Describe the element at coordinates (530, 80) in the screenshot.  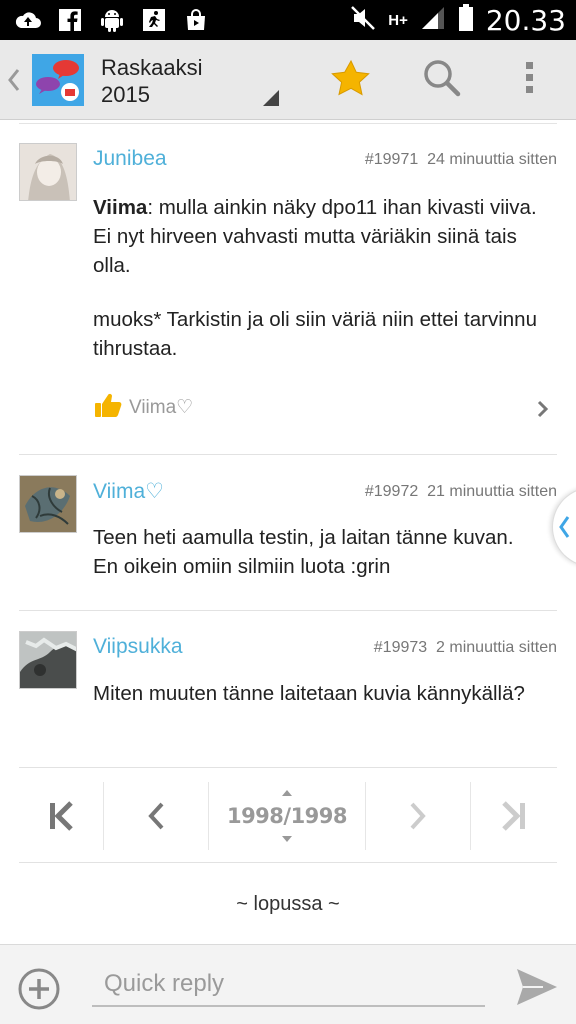
I see `overflow-menu-icon` at that location.